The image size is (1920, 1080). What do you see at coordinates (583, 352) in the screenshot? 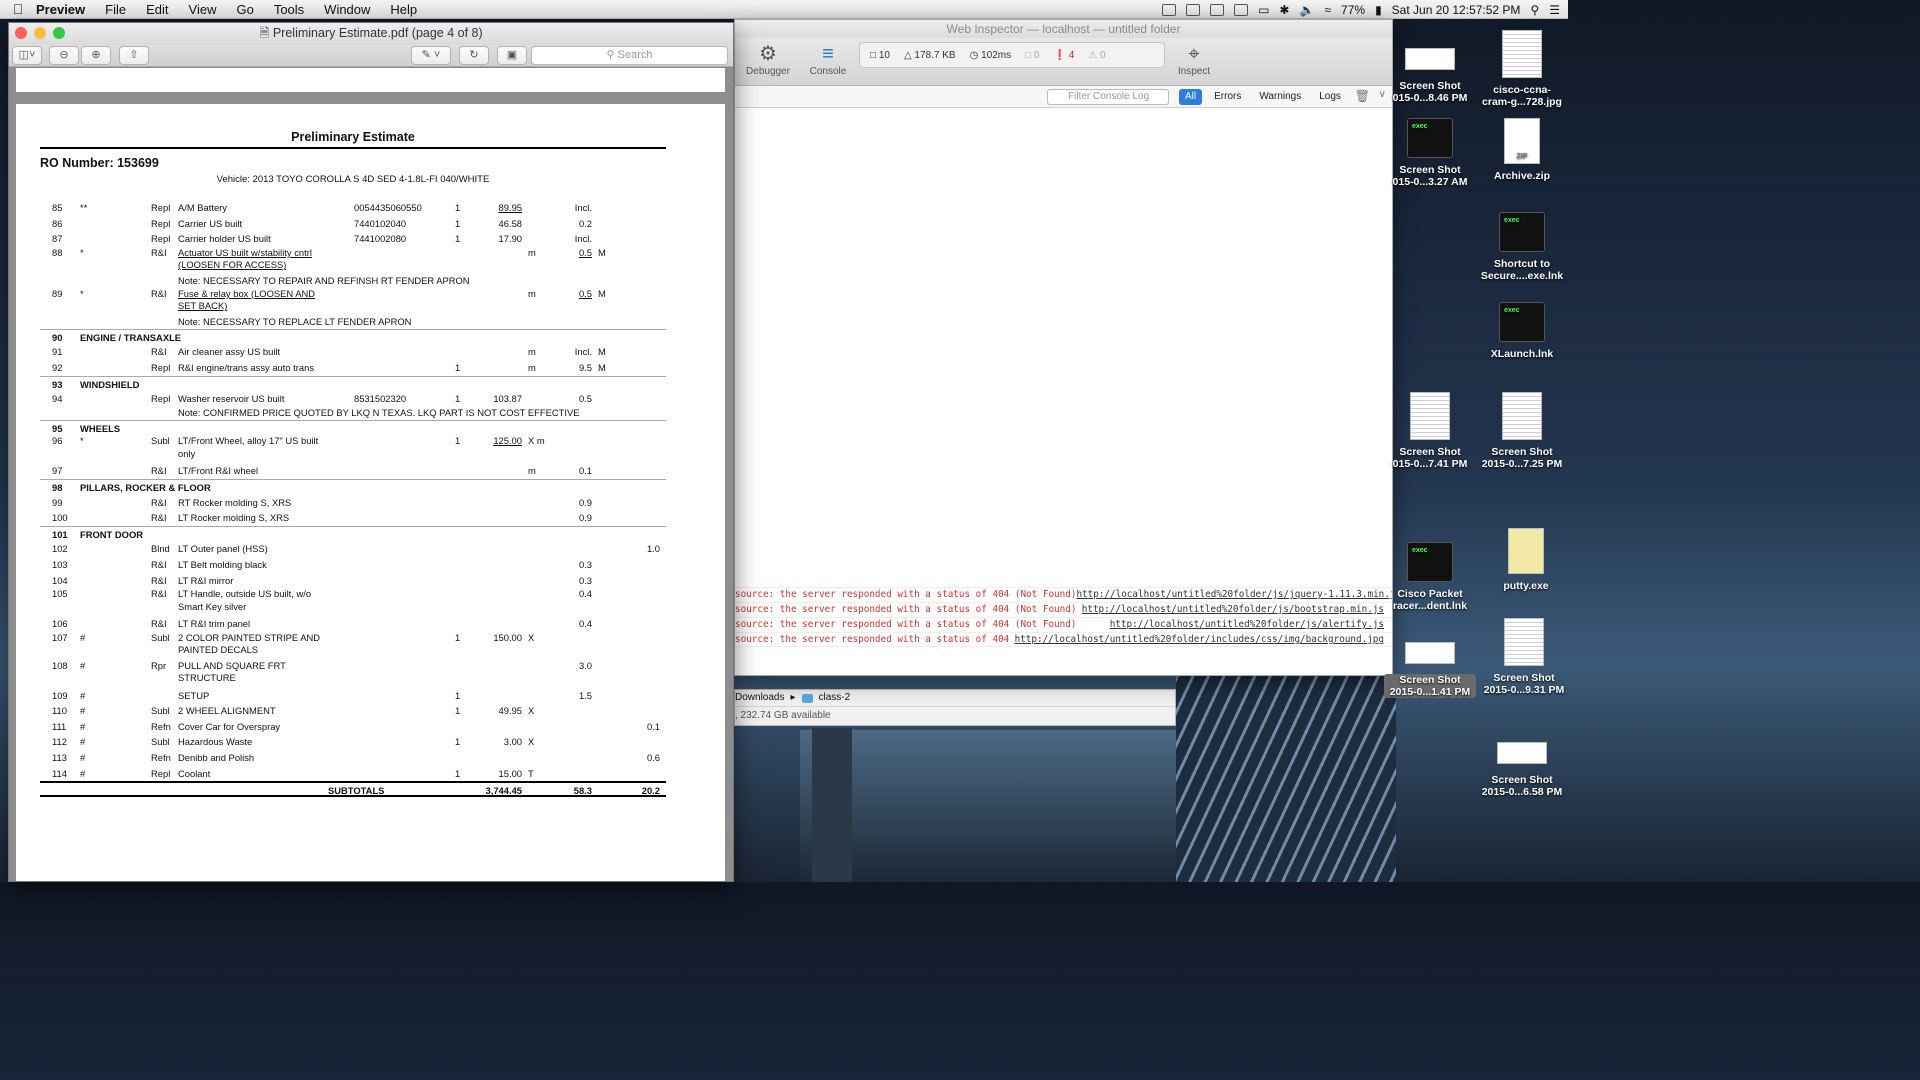
I see `cell-lb: Incl.` at bounding box center [583, 352].